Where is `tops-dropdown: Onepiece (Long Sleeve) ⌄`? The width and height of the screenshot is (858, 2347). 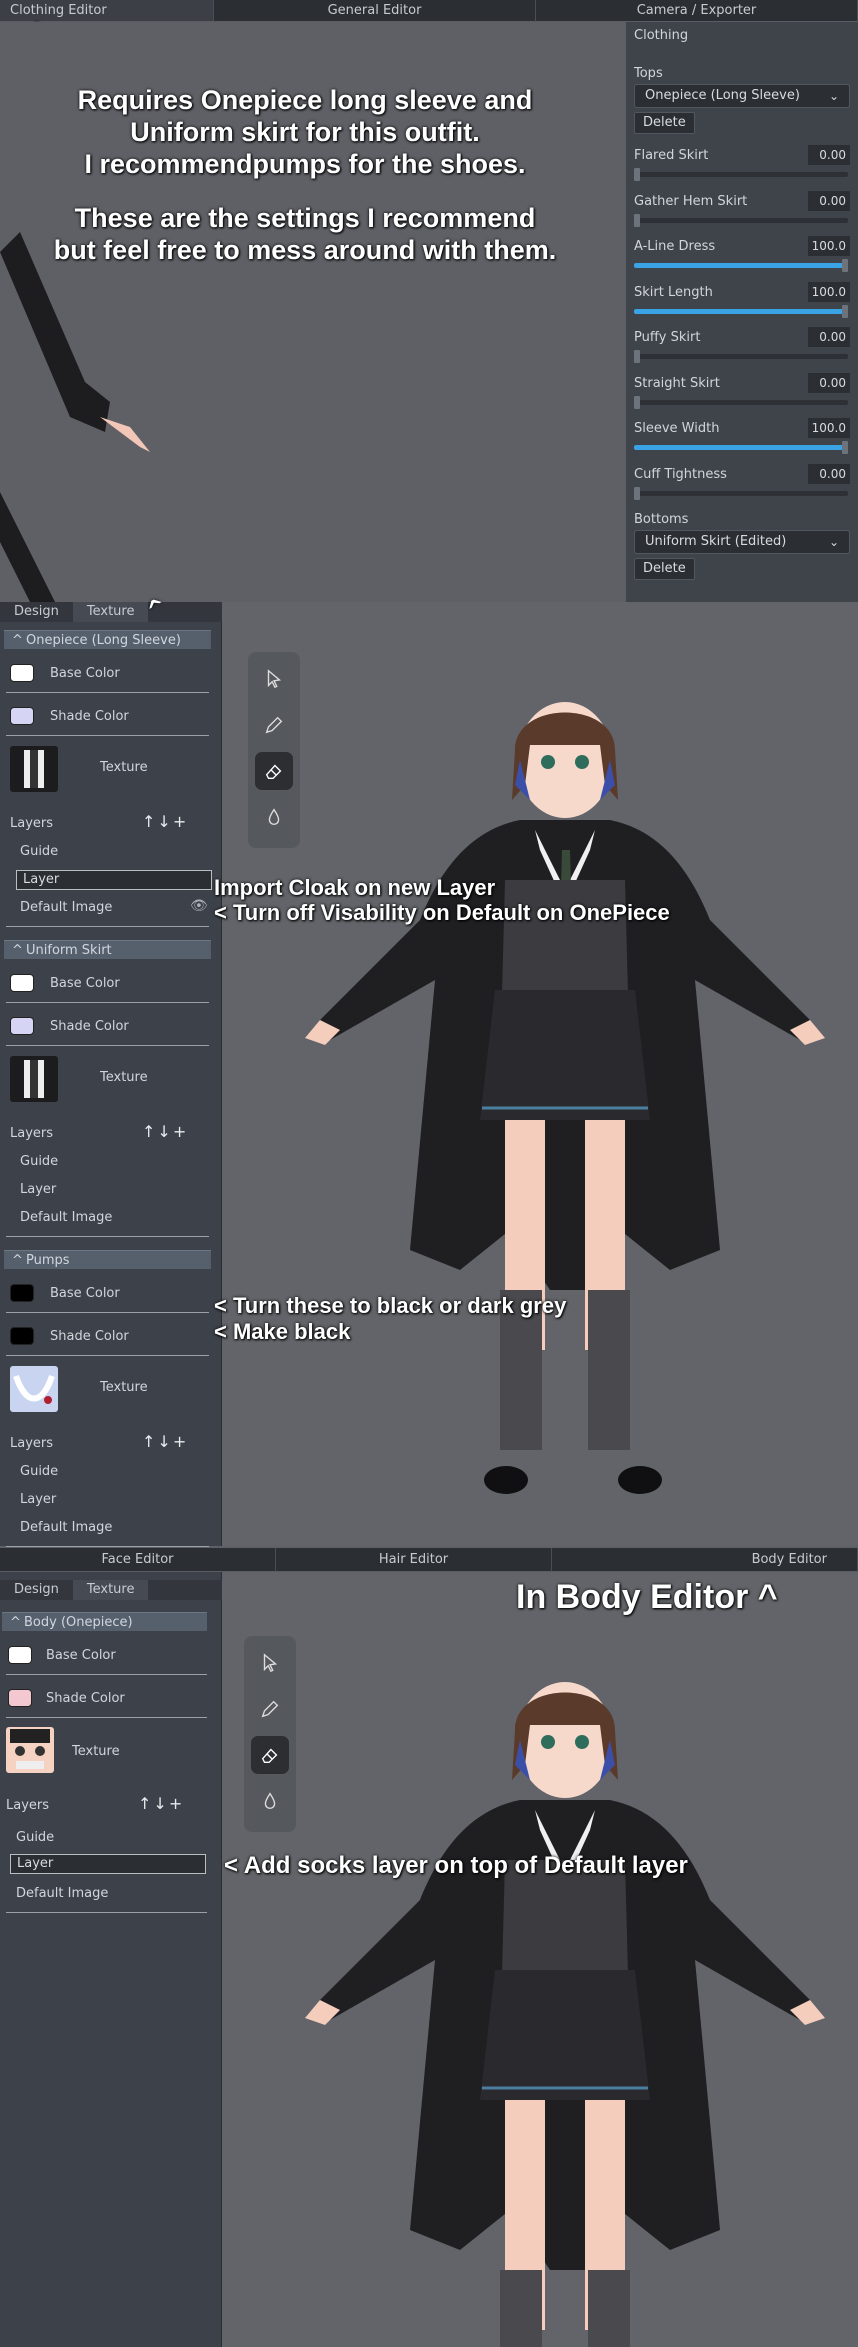
tops-dropdown: Onepiece (Long Sleeve) ⌄ is located at coordinates (742, 96).